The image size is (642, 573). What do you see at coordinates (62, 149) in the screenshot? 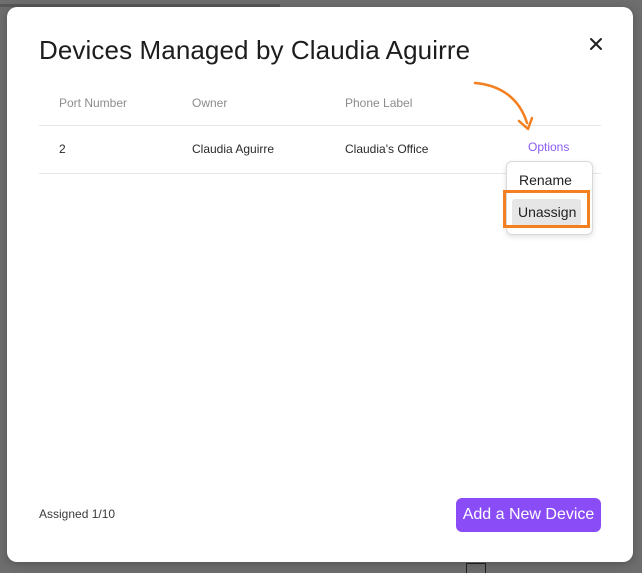
I see `cell-port-number: 2` at bounding box center [62, 149].